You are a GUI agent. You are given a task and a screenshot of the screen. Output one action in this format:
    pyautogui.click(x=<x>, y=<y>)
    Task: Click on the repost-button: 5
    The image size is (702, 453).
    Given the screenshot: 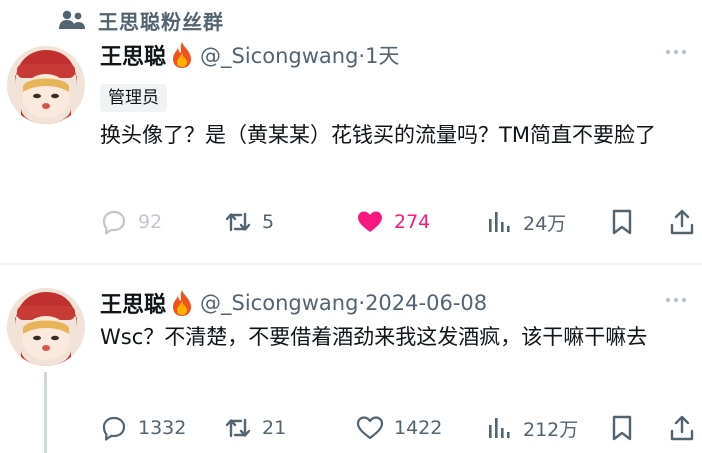 What is the action you would take?
    pyautogui.click(x=249, y=222)
    